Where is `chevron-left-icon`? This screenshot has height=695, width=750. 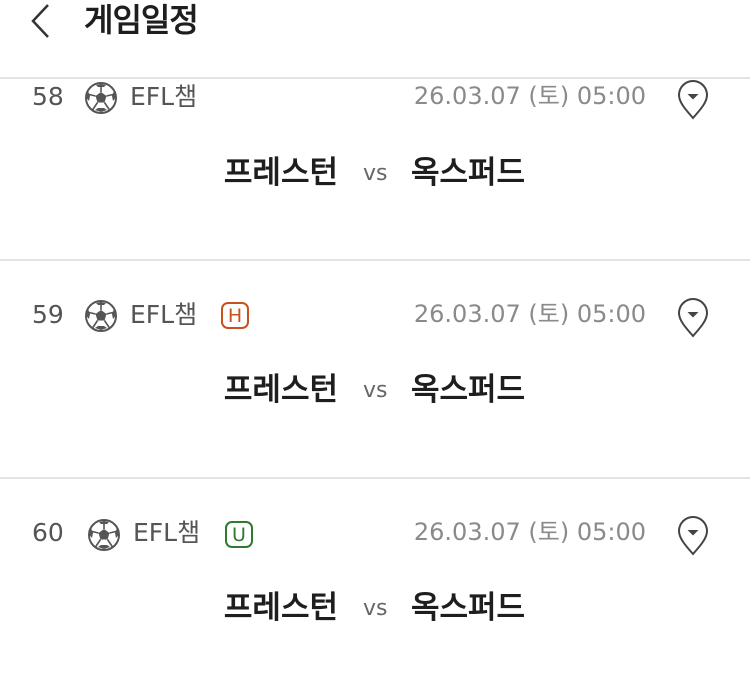 chevron-left-icon is located at coordinates (40, 21).